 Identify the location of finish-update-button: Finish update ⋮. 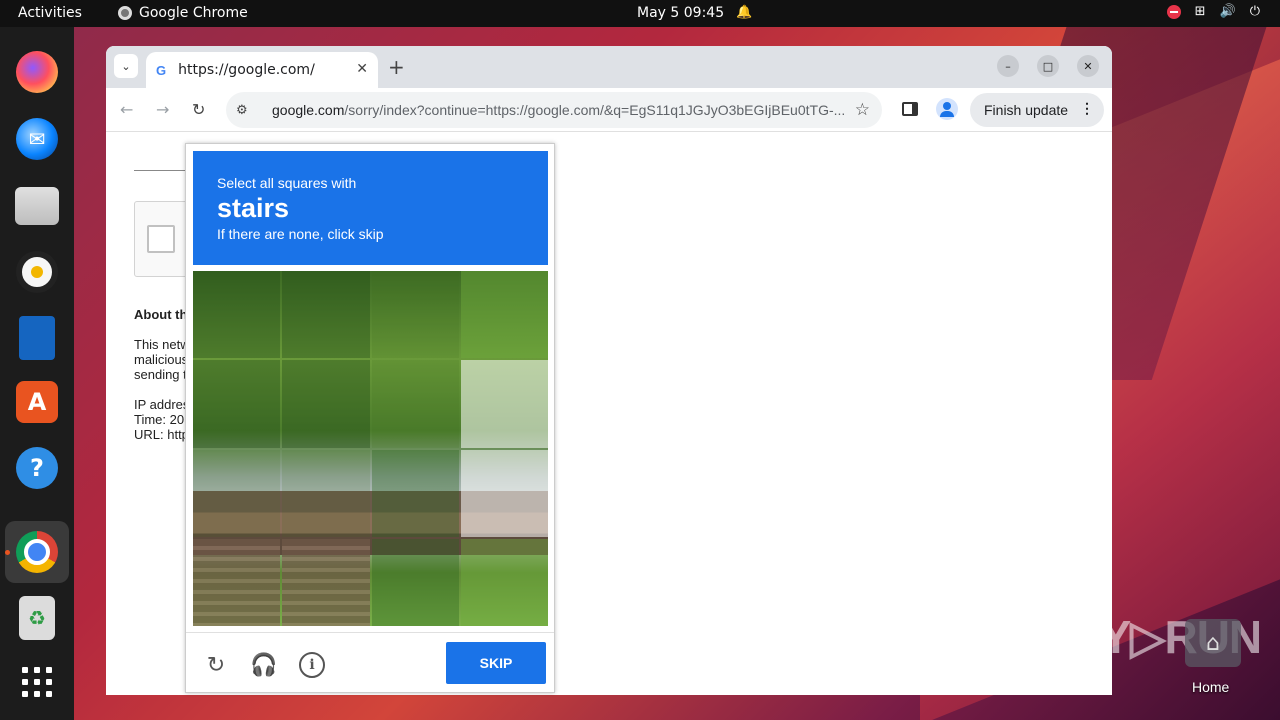
(1037, 110).